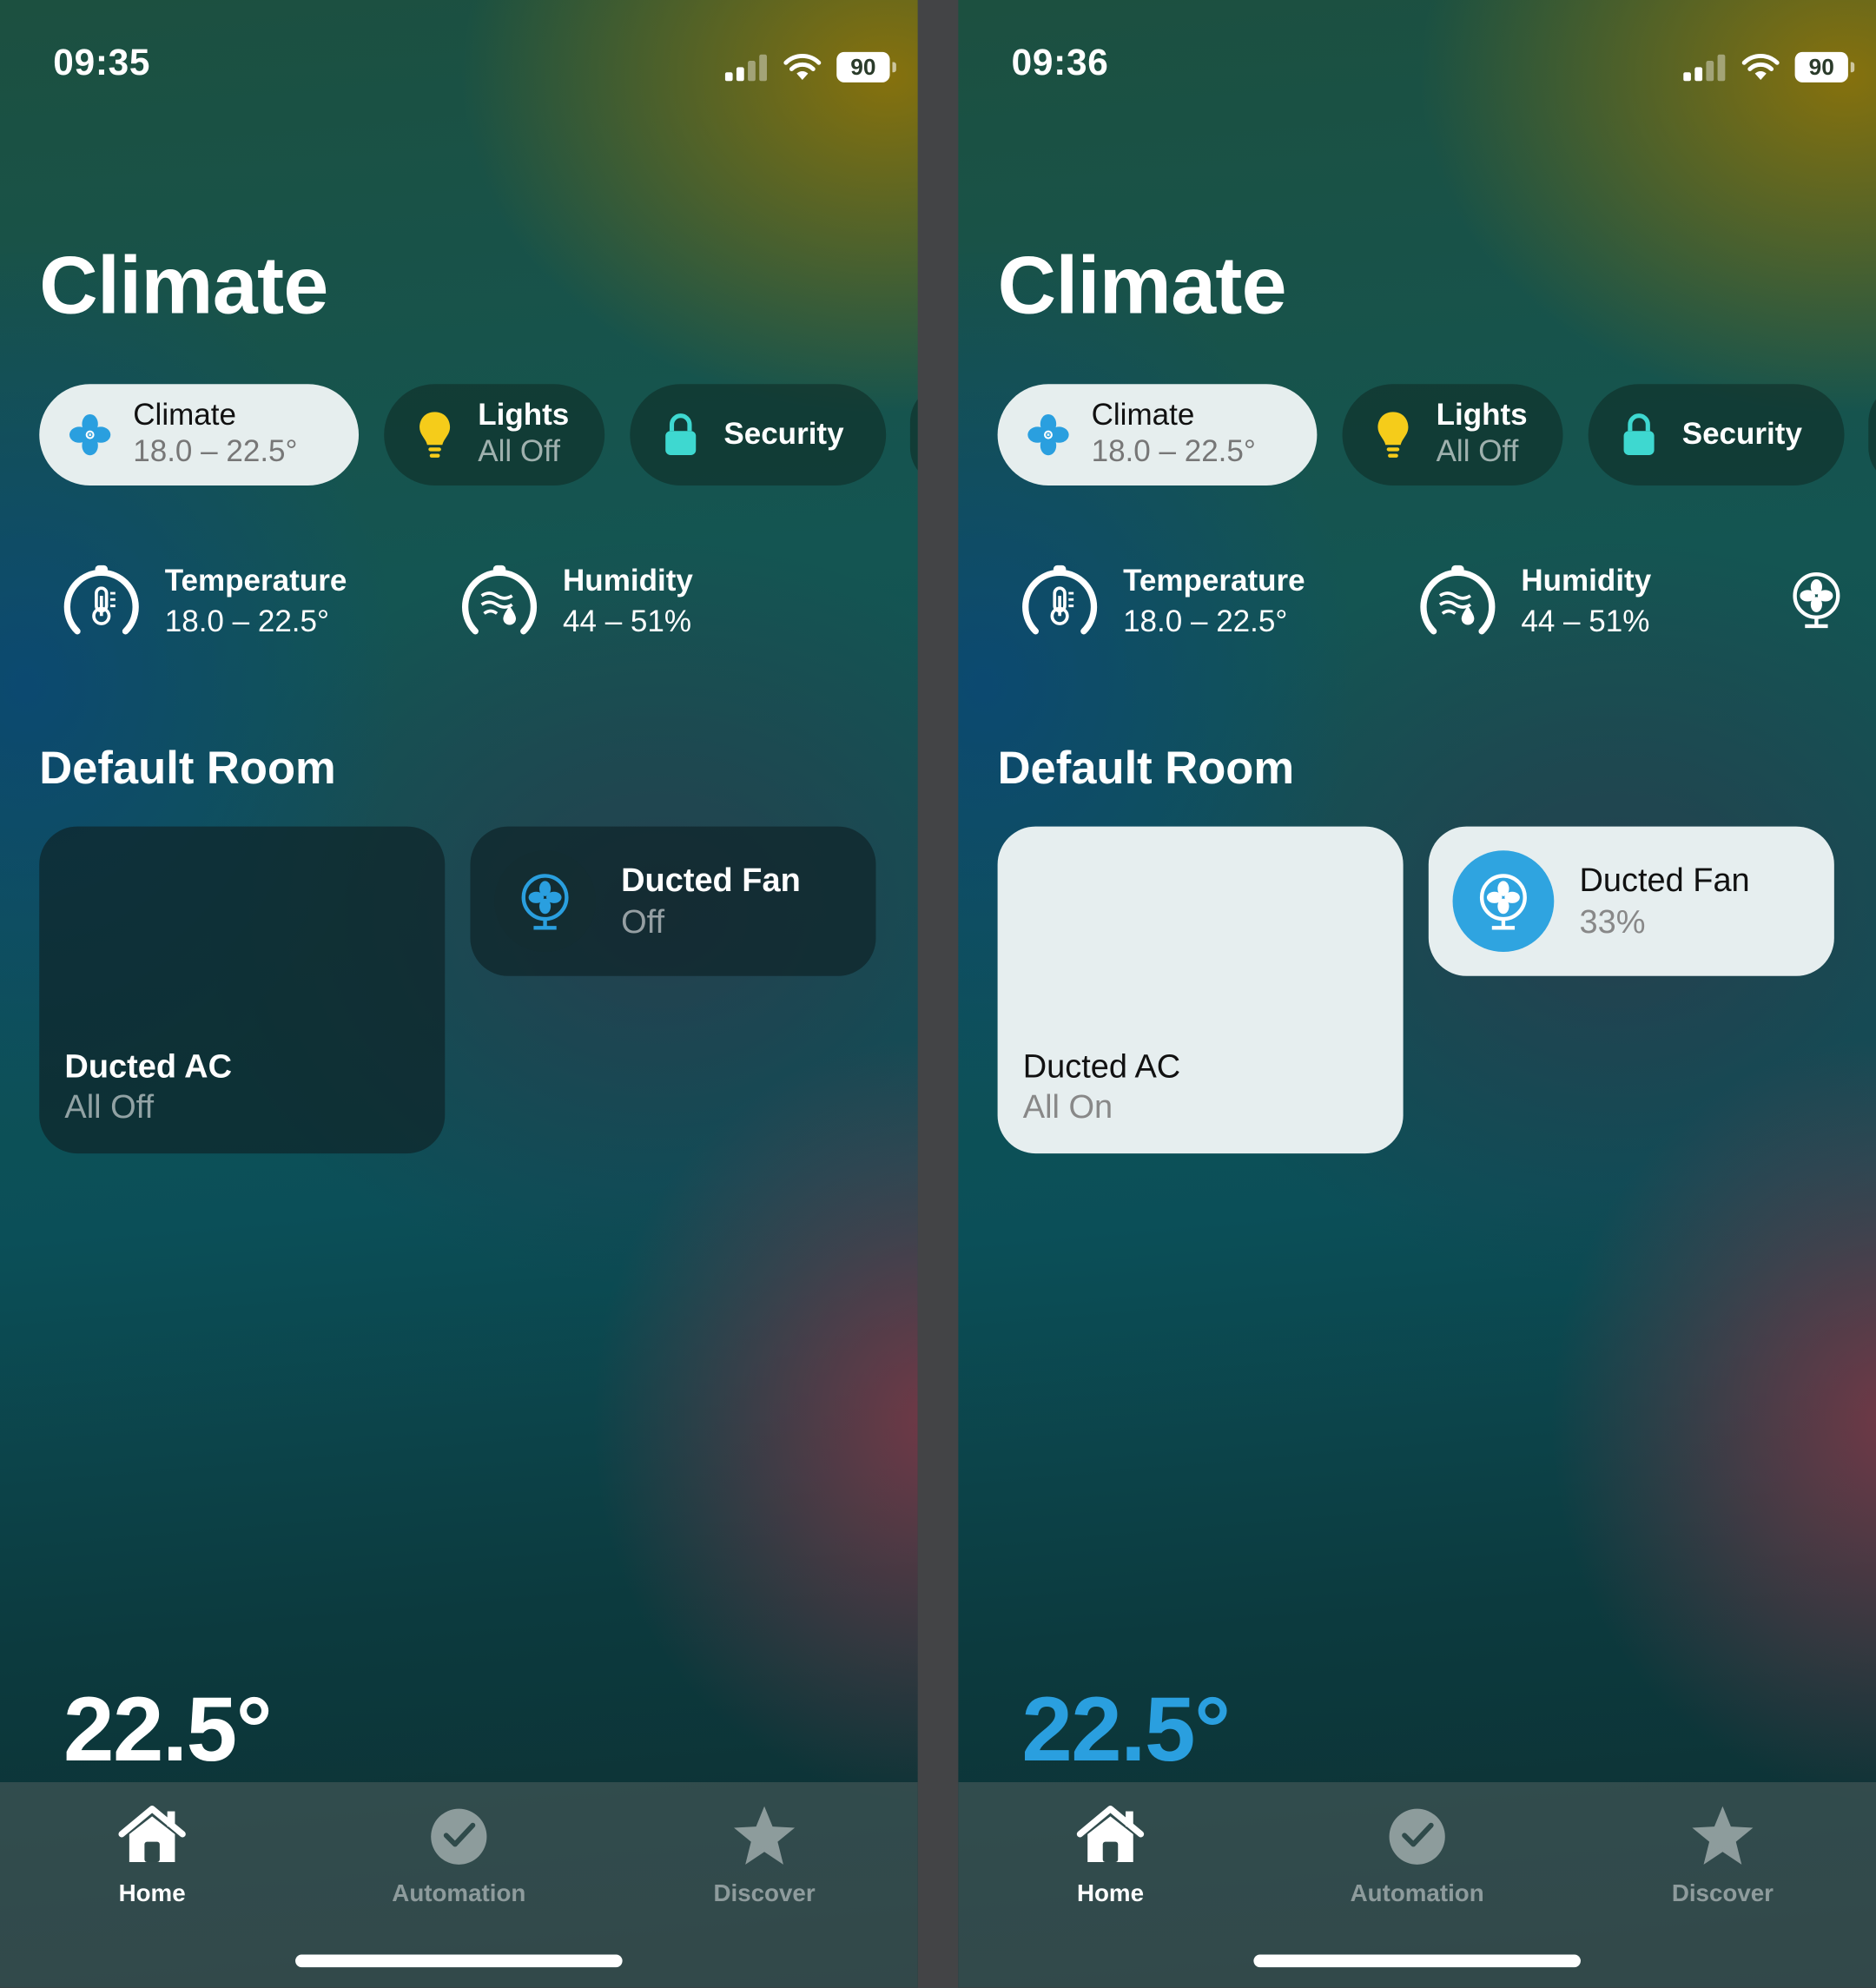 This screenshot has width=1876, height=1988. I want to click on tile-ducted-ac: 22.5° Ducted AC All On, so click(1200, 1303).